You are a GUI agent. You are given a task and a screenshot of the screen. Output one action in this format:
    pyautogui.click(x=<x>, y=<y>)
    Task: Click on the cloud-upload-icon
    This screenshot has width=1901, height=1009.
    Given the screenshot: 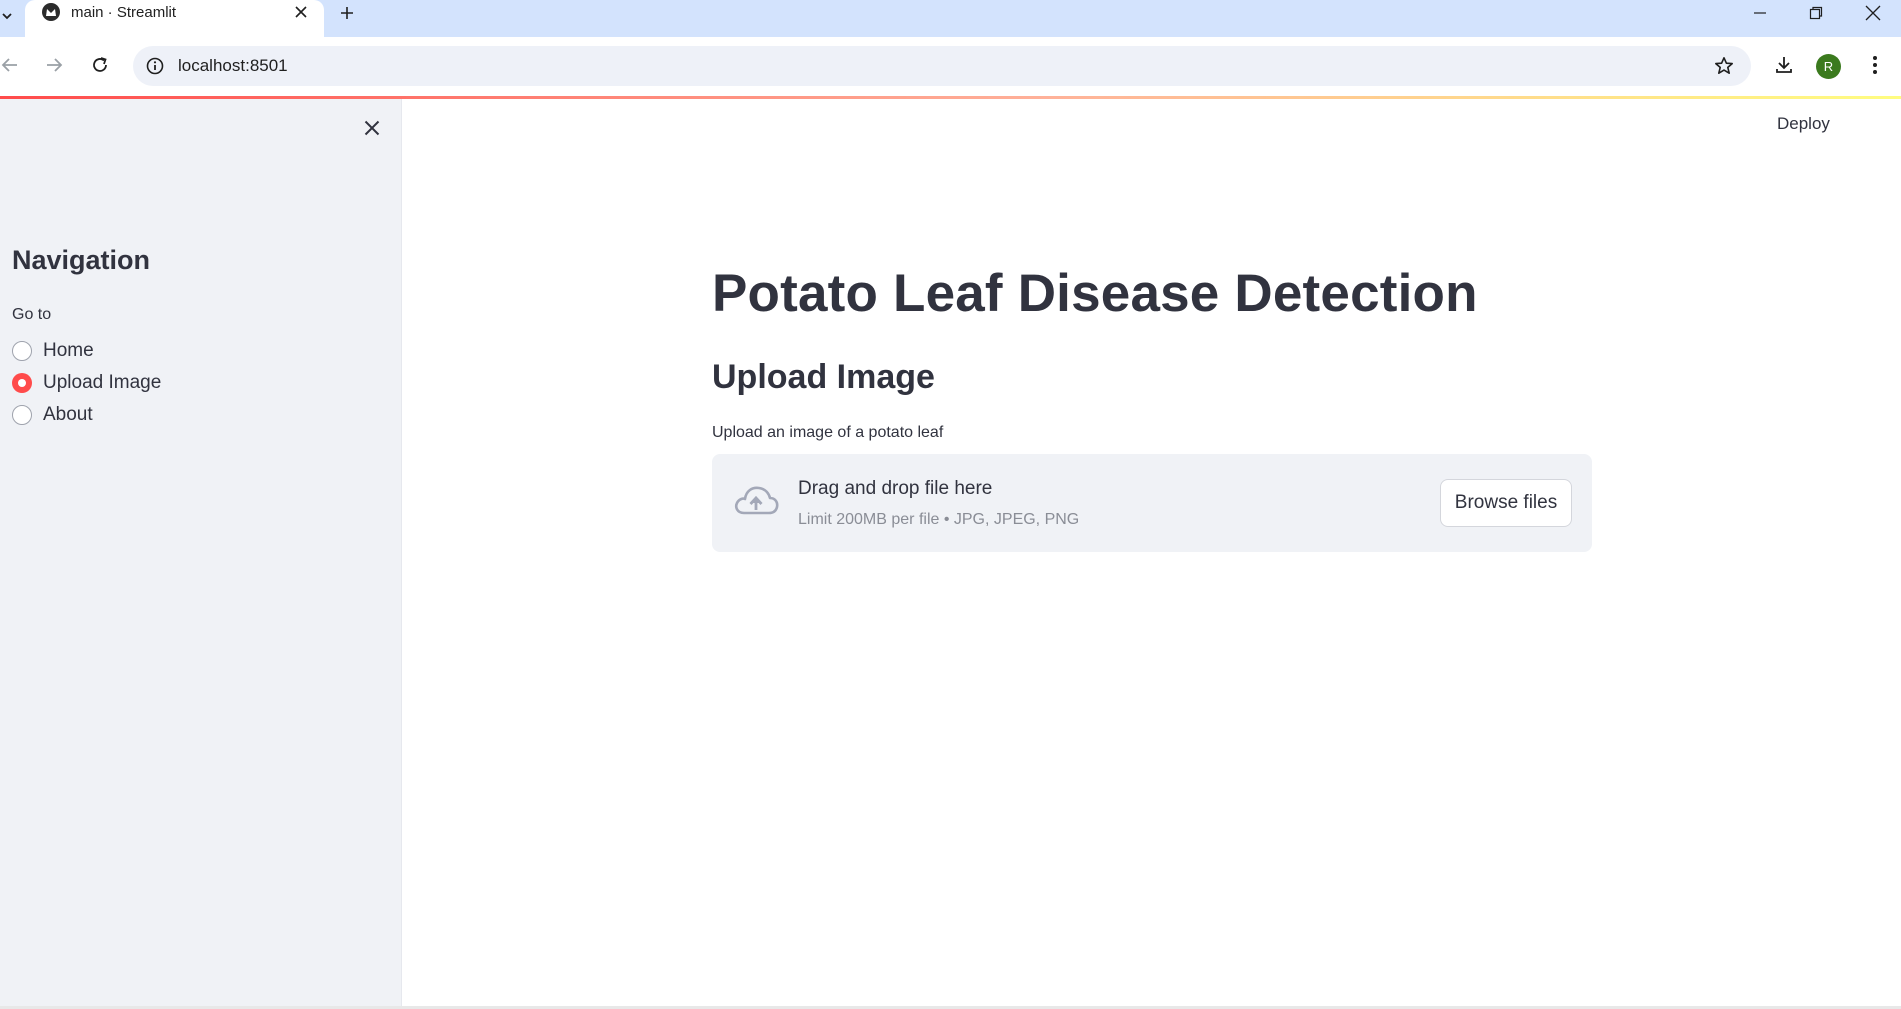 What is the action you would take?
    pyautogui.click(x=756, y=500)
    